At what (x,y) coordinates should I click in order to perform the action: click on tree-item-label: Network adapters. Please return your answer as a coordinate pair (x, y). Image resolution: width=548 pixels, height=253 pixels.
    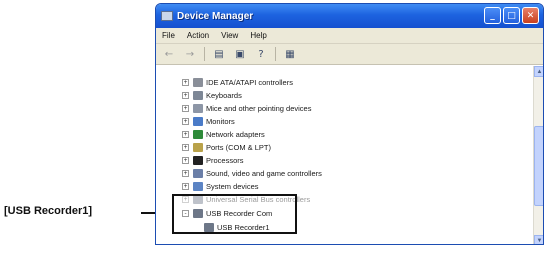
    Looking at the image, I should click on (235, 134).